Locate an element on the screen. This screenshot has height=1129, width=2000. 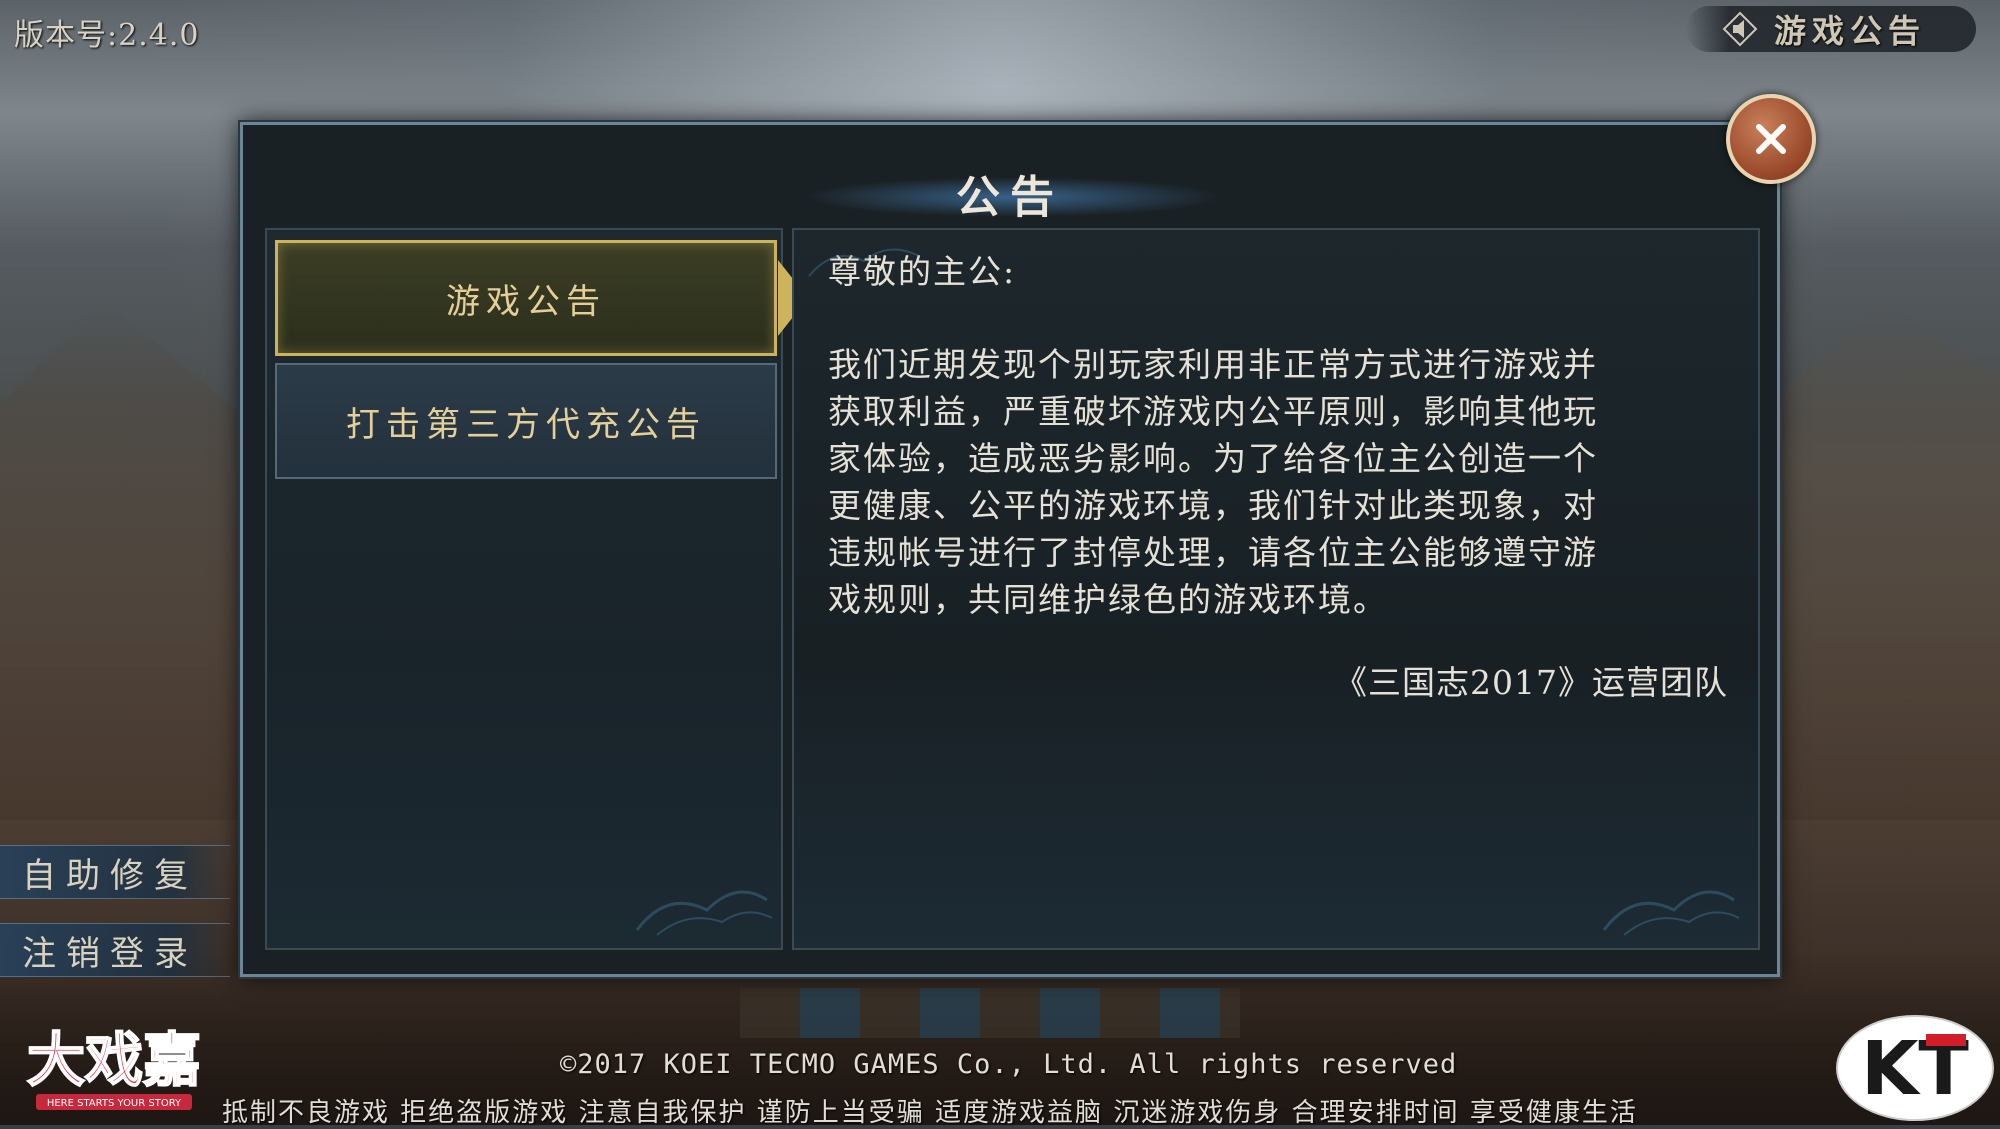
speaker-icon is located at coordinates (1740, 29).